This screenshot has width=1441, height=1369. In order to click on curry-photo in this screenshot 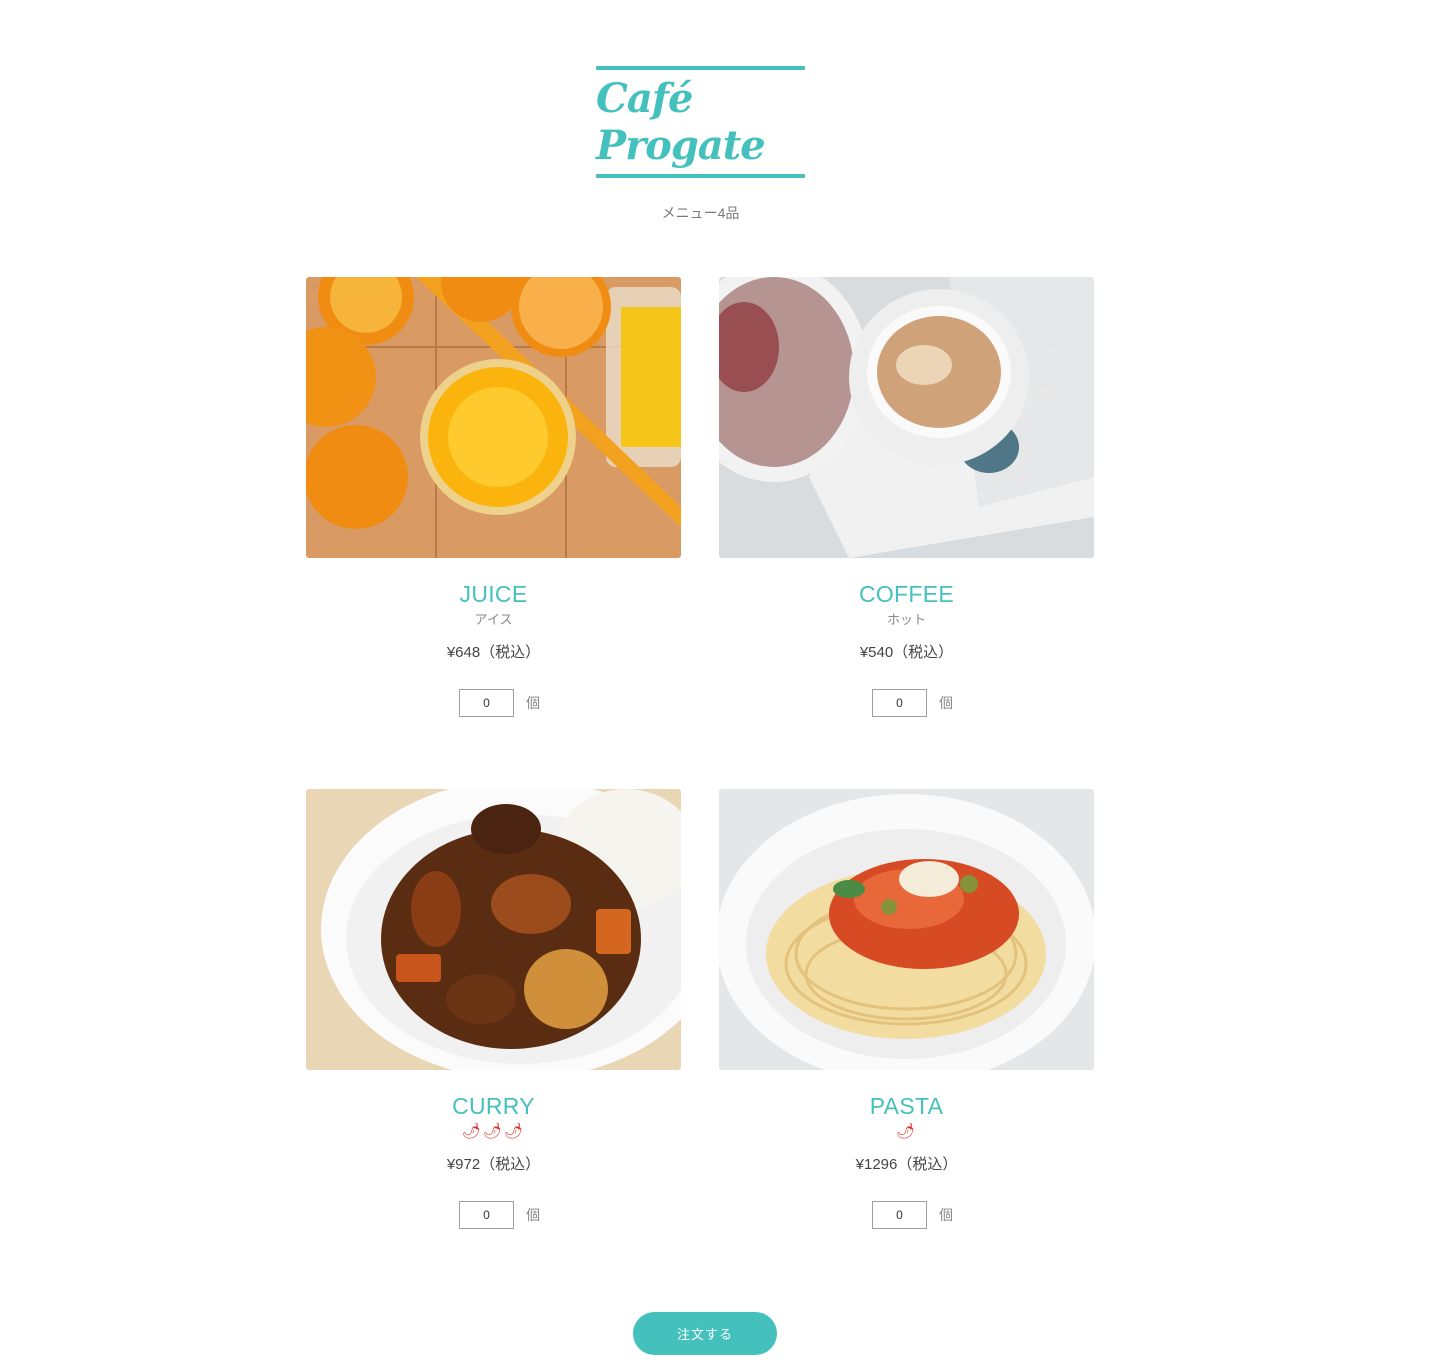, I will do `click(493, 929)`.